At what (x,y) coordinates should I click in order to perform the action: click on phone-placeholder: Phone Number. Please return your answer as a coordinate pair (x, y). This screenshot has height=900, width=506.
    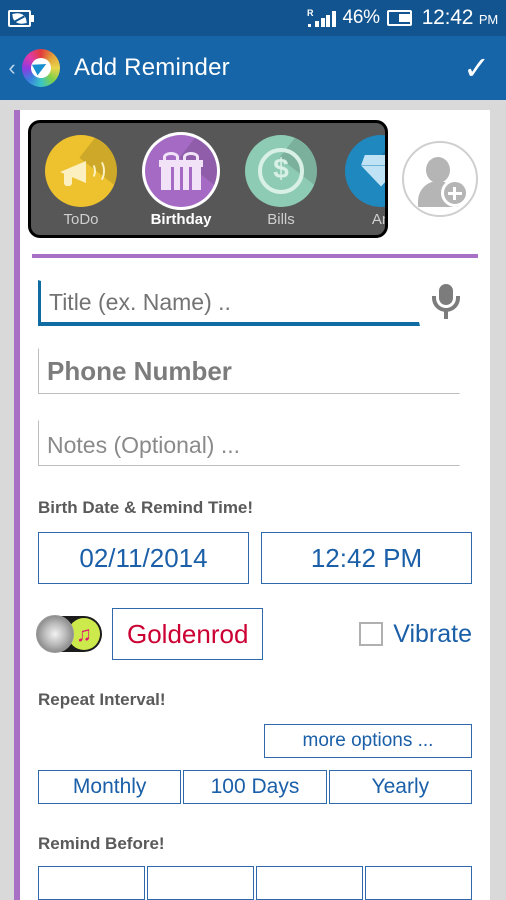
    Looking at the image, I should click on (139, 371).